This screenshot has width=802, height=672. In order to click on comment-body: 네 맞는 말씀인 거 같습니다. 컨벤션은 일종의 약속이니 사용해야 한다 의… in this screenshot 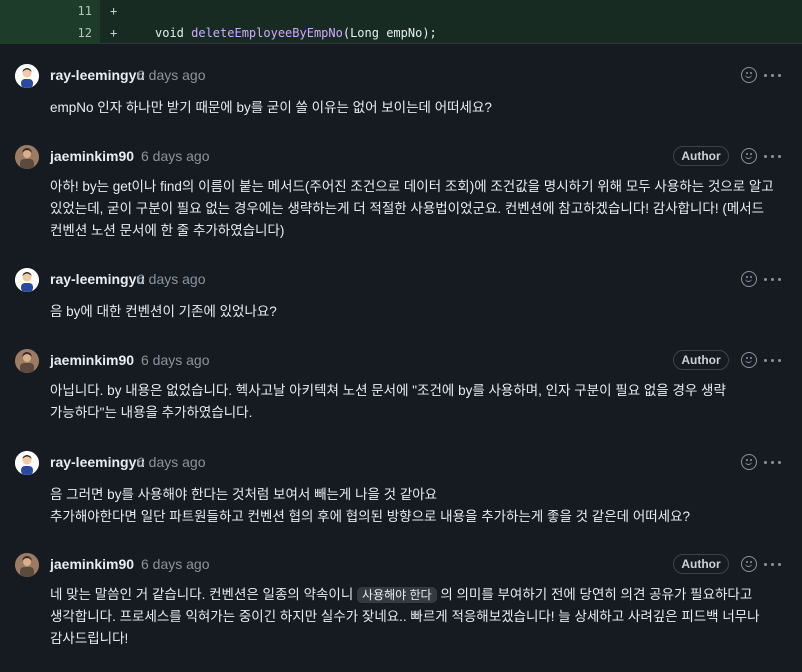, I will do `click(405, 616)`.